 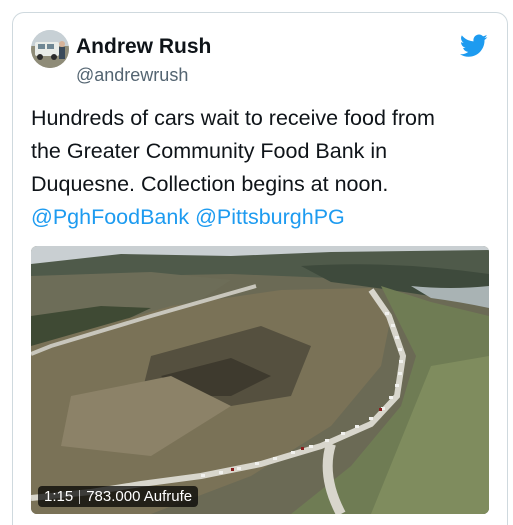 I want to click on avatar-photo, so click(x=50, y=49).